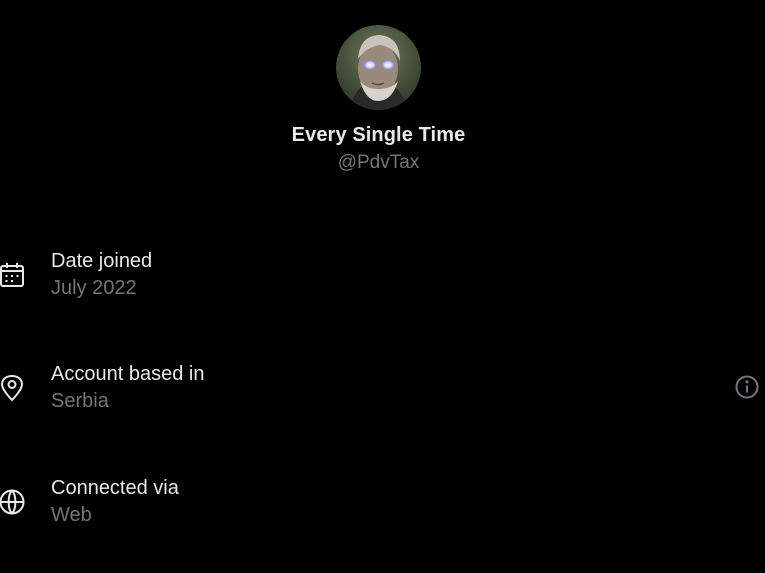 The image size is (765, 573). Describe the element at coordinates (127, 388) in the screenshot. I see `account-based-in-text: Account based in Serbia` at that location.